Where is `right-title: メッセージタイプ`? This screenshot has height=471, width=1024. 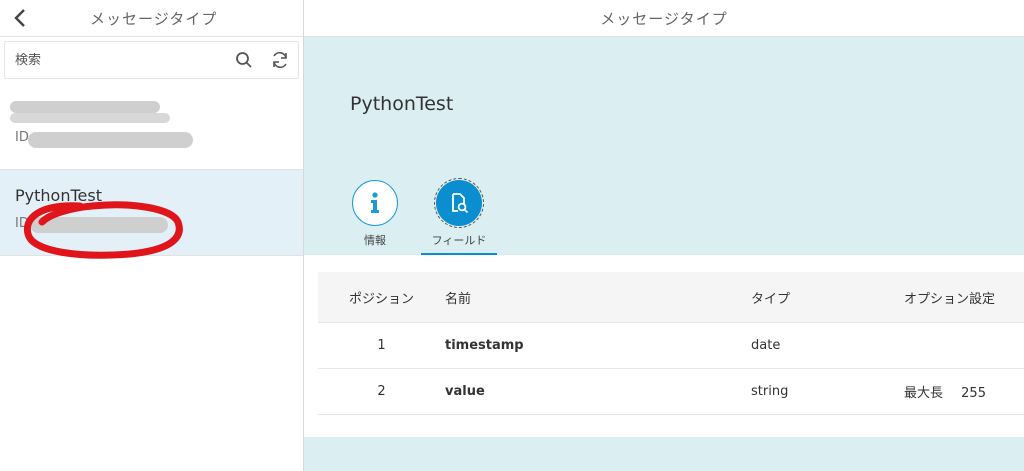 right-title: メッセージタイプ is located at coordinates (664, 18).